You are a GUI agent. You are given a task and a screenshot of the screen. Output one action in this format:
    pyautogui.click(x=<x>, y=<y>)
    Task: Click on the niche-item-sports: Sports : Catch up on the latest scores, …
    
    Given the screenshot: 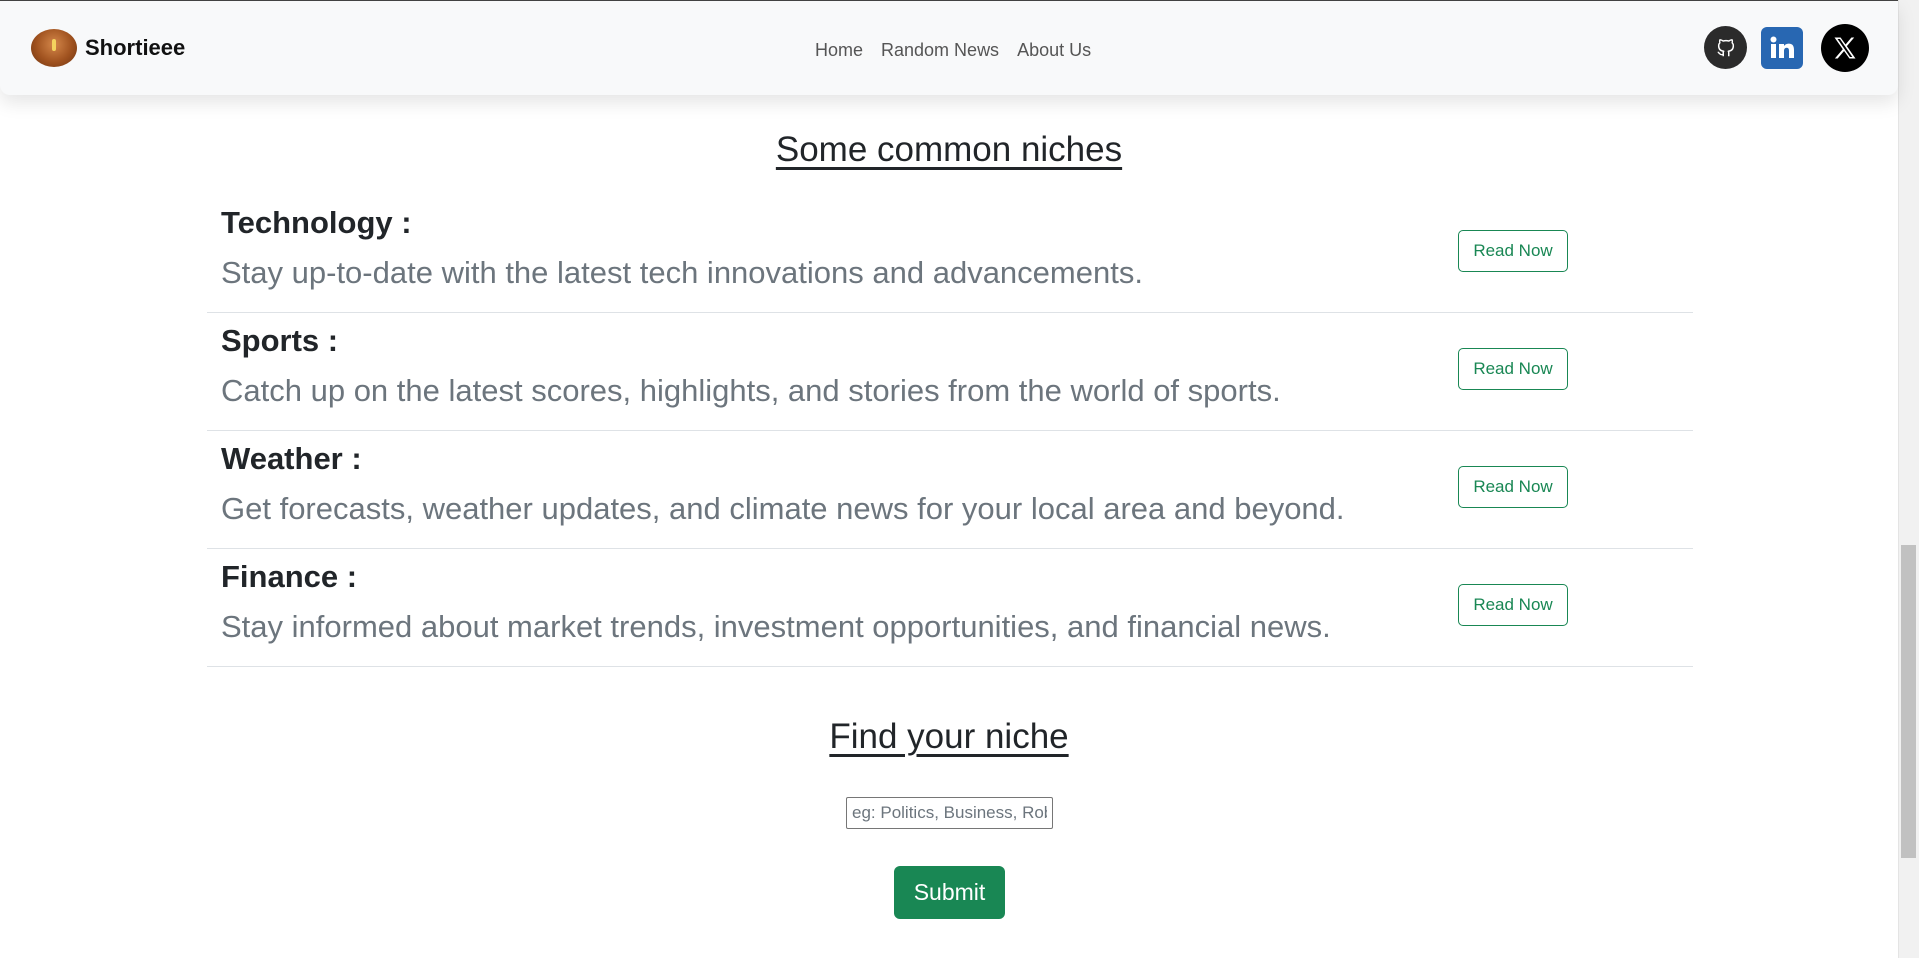 What is the action you would take?
    pyautogui.click(x=950, y=372)
    